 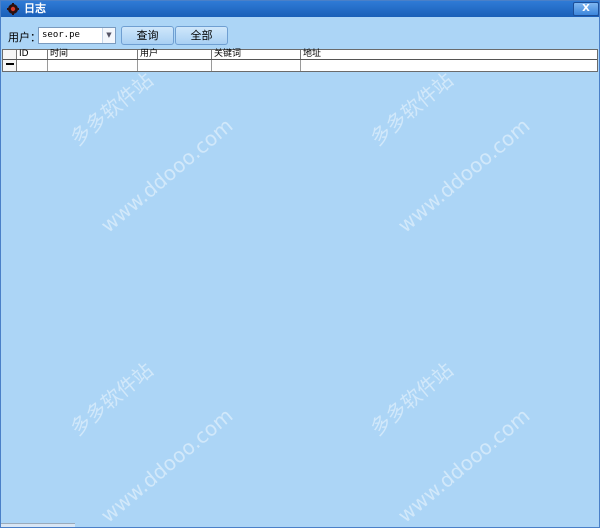 I want to click on log-table: ID 时间 用户 关键词 地址, so click(x=300, y=60).